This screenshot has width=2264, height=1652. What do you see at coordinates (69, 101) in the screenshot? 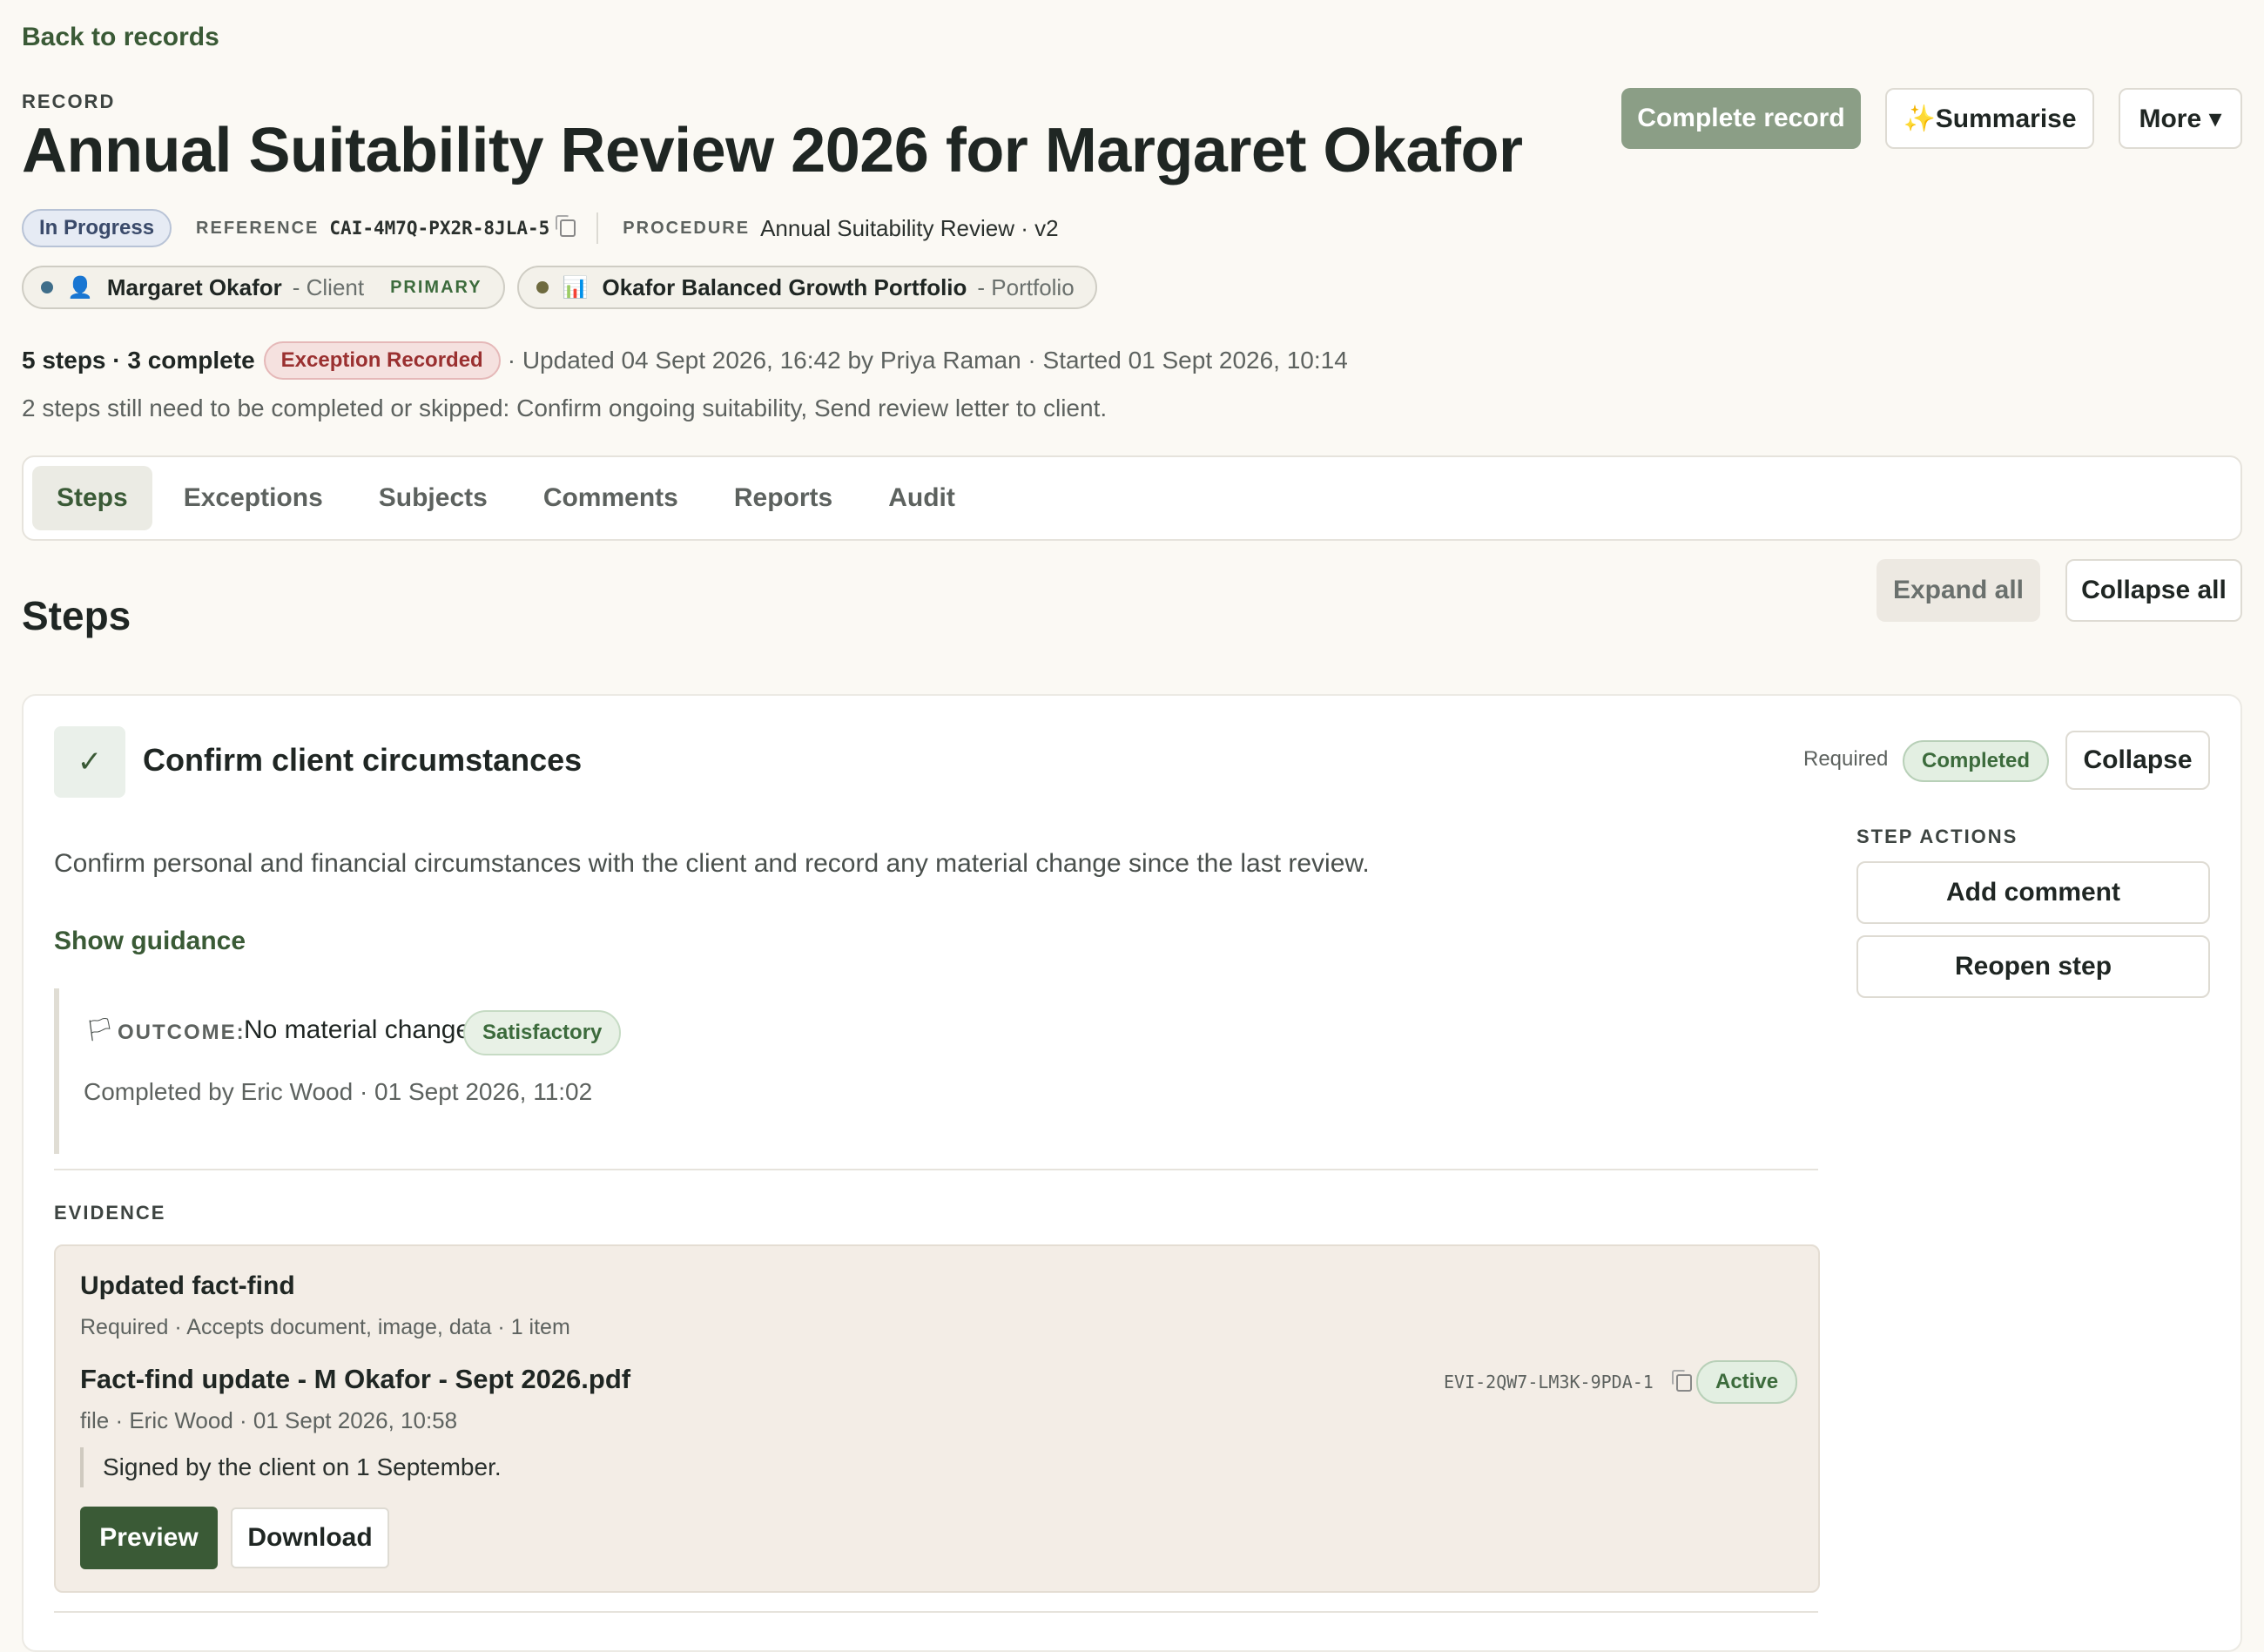
I see `record-eyebrow: RECORD` at bounding box center [69, 101].